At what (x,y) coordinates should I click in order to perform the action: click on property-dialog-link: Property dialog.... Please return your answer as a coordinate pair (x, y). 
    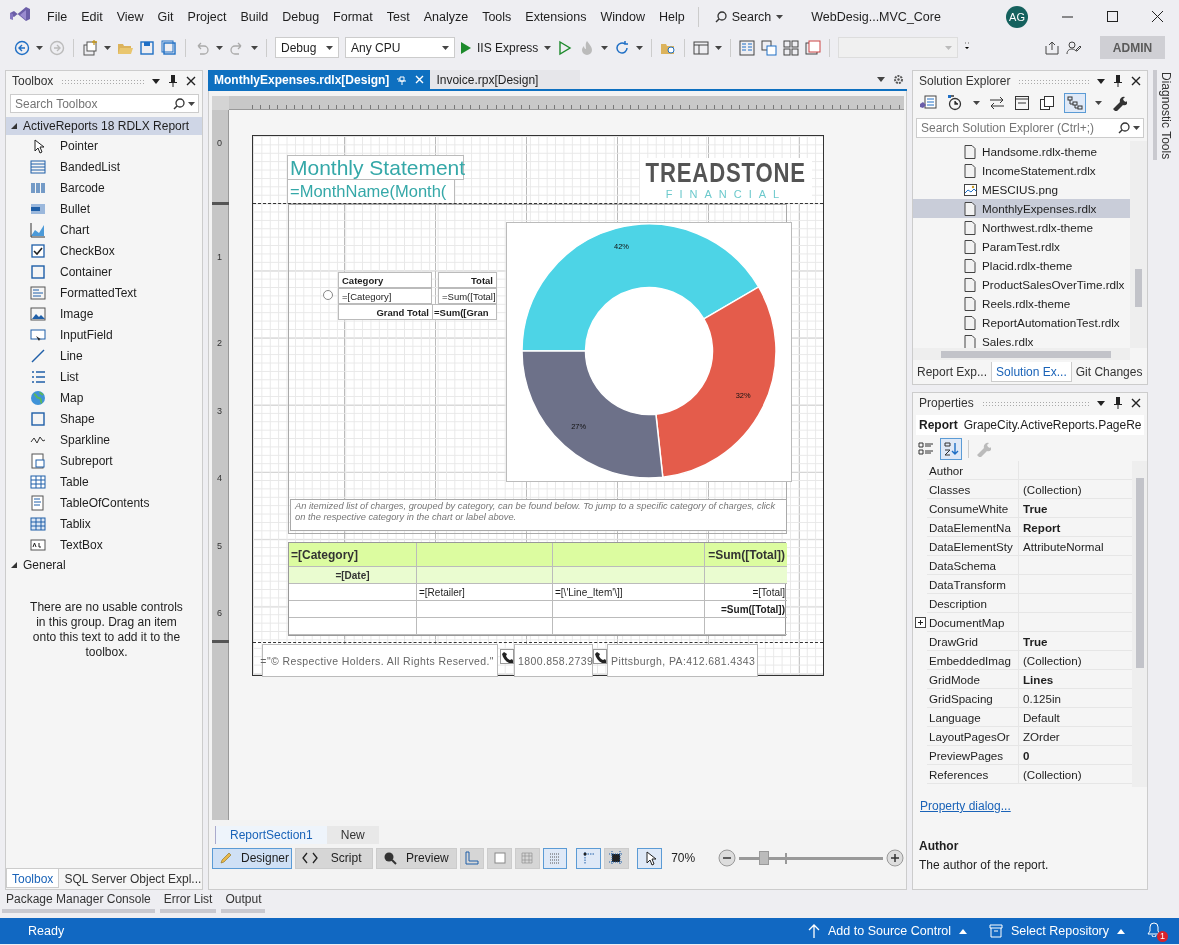
    Looking at the image, I should click on (965, 806).